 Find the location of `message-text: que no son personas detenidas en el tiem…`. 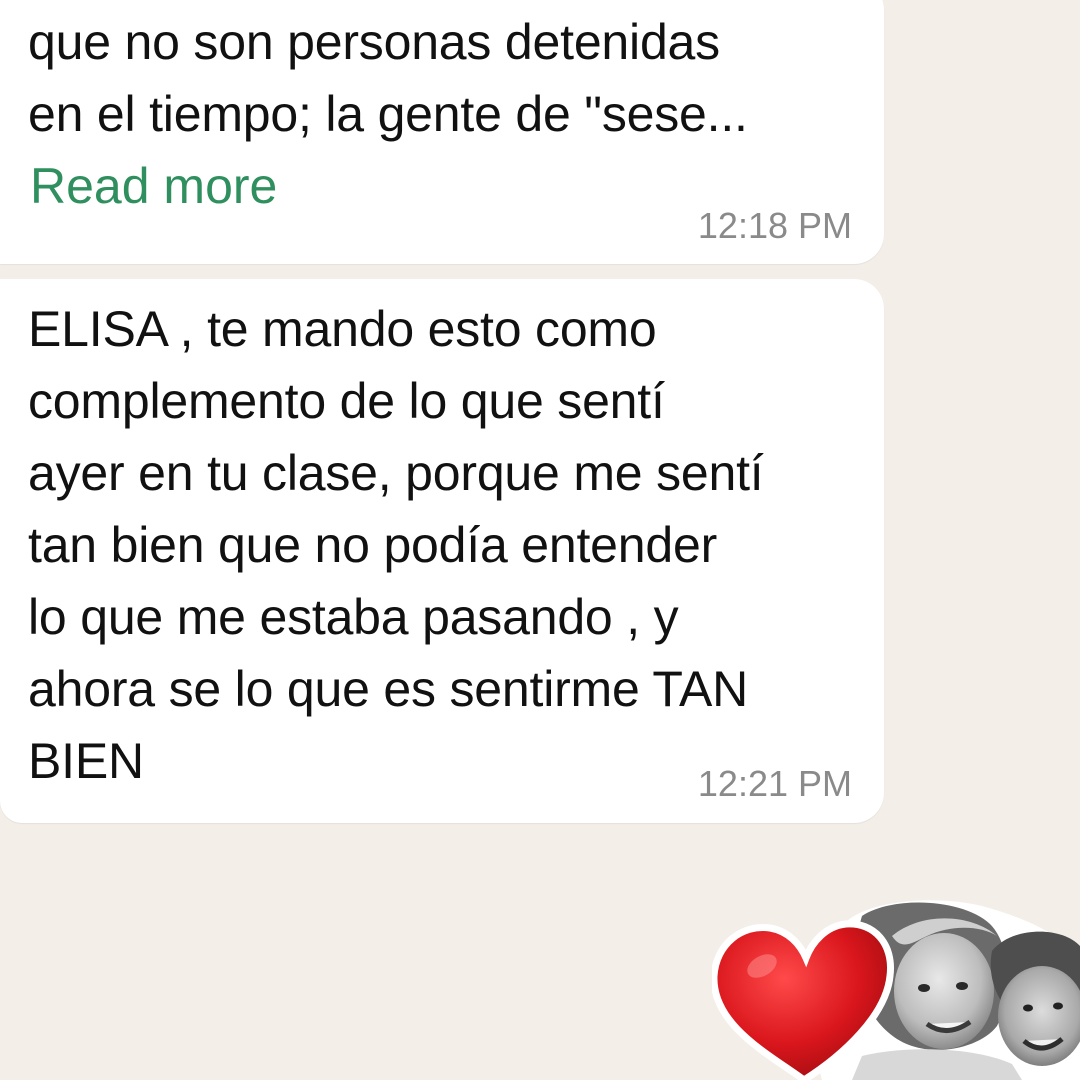

message-text: que no son personas detenidas en el tiem… is located at coordinates (388, 78).